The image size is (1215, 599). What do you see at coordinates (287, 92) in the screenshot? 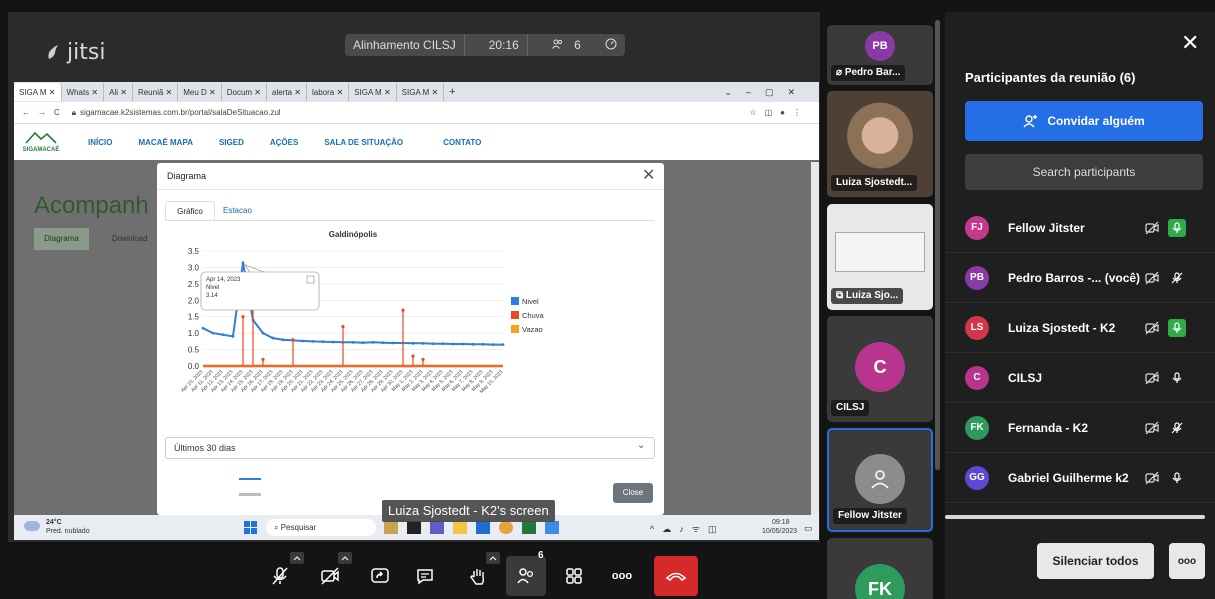
I see `browser-tab: alerta ✕` at bounding box center [287, 92].